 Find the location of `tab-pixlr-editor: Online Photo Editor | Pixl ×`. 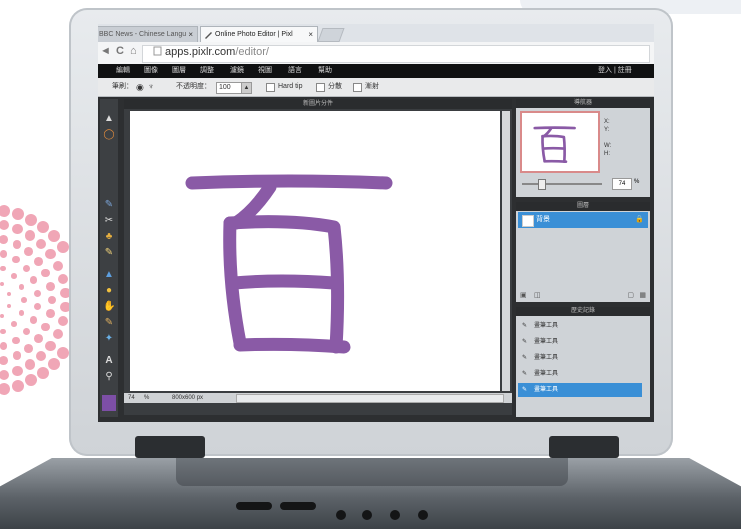

tab-pixlr-editor: Online Photo Editor | Pixl × is located at coordinates (259, 34).